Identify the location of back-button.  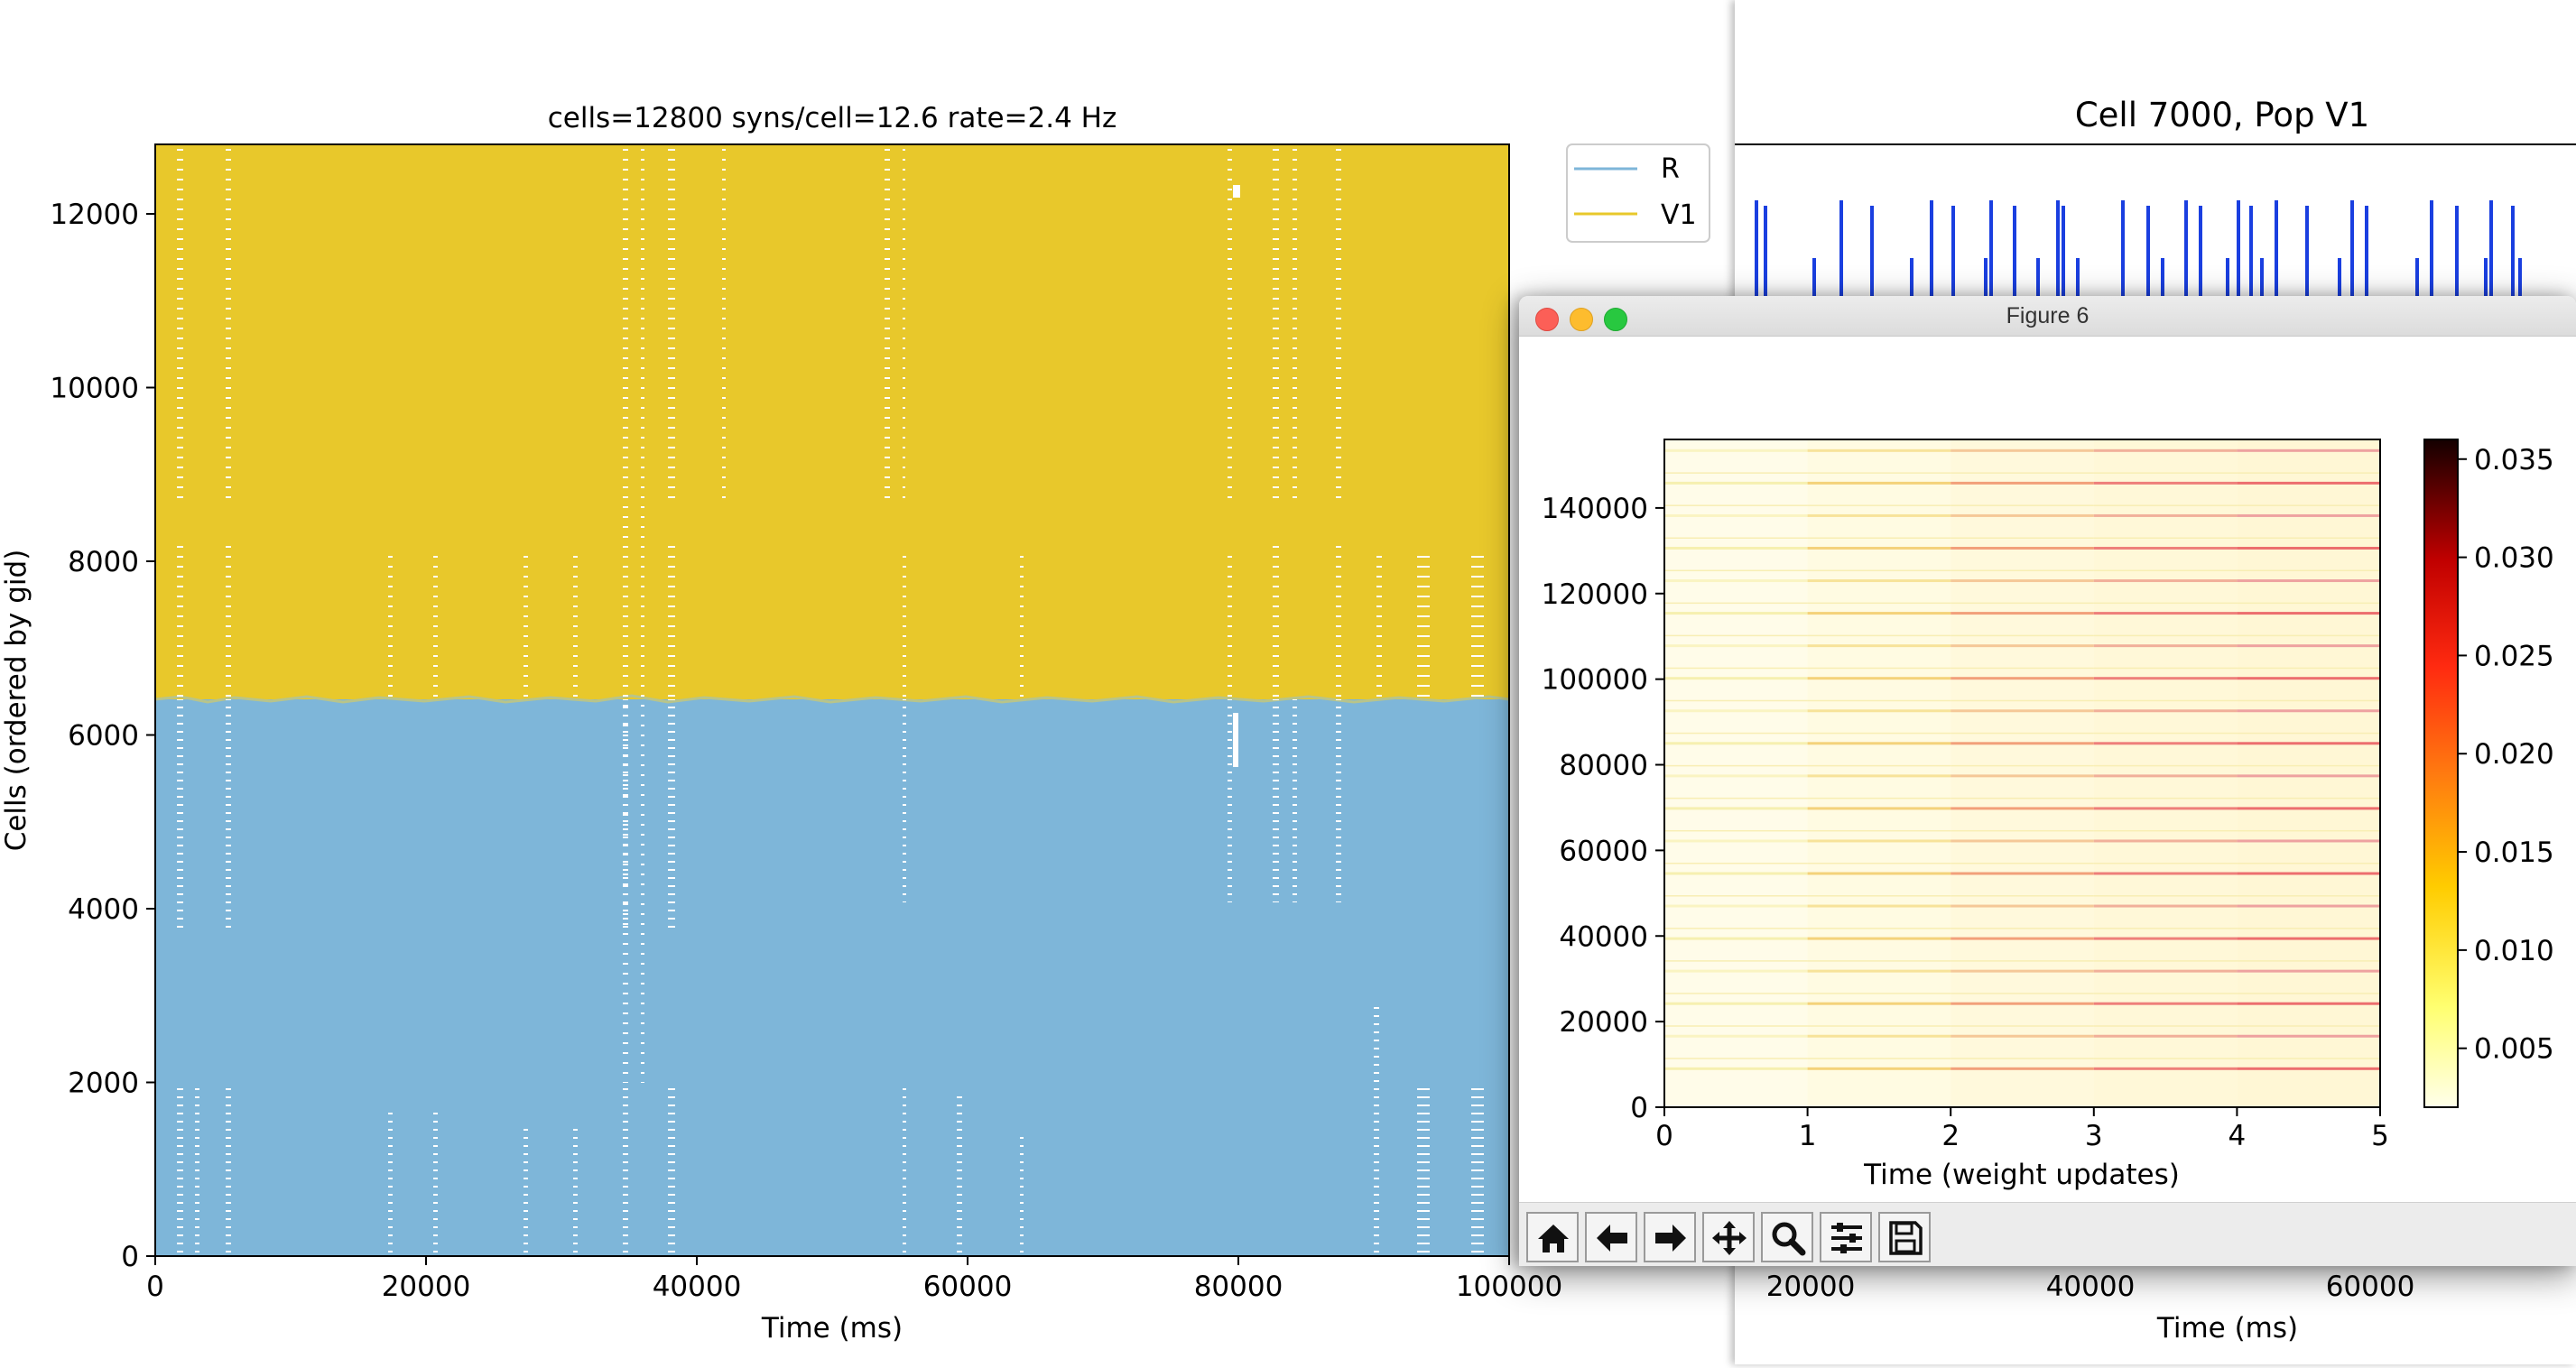
(1611, 1237).